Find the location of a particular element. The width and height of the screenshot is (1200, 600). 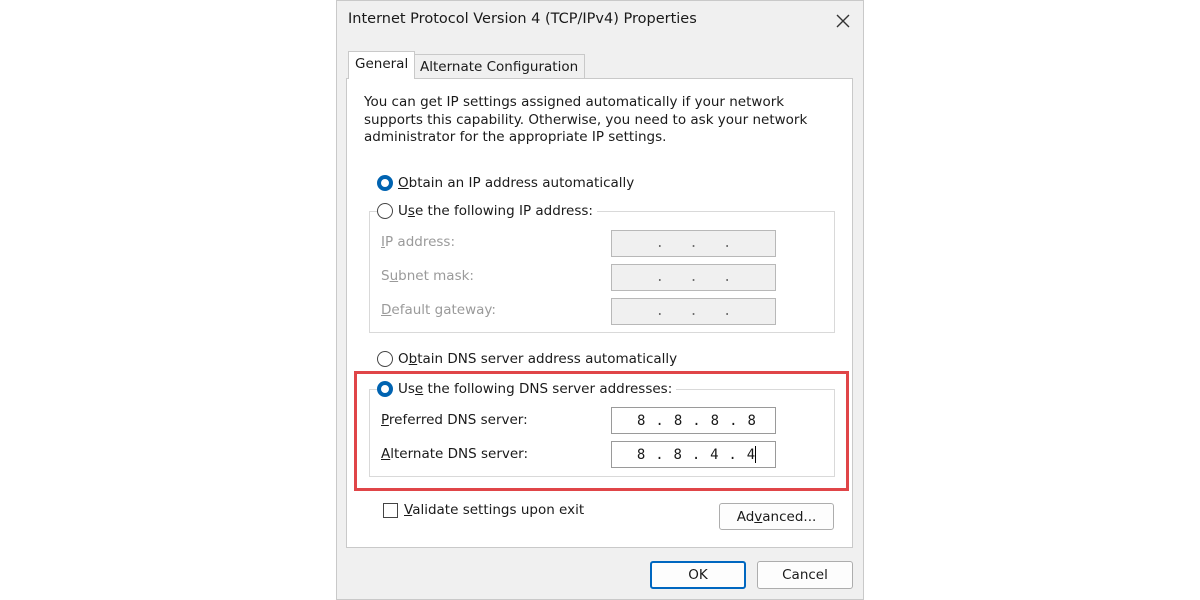

dns-highlight-box is located at coordinates (601, 431).